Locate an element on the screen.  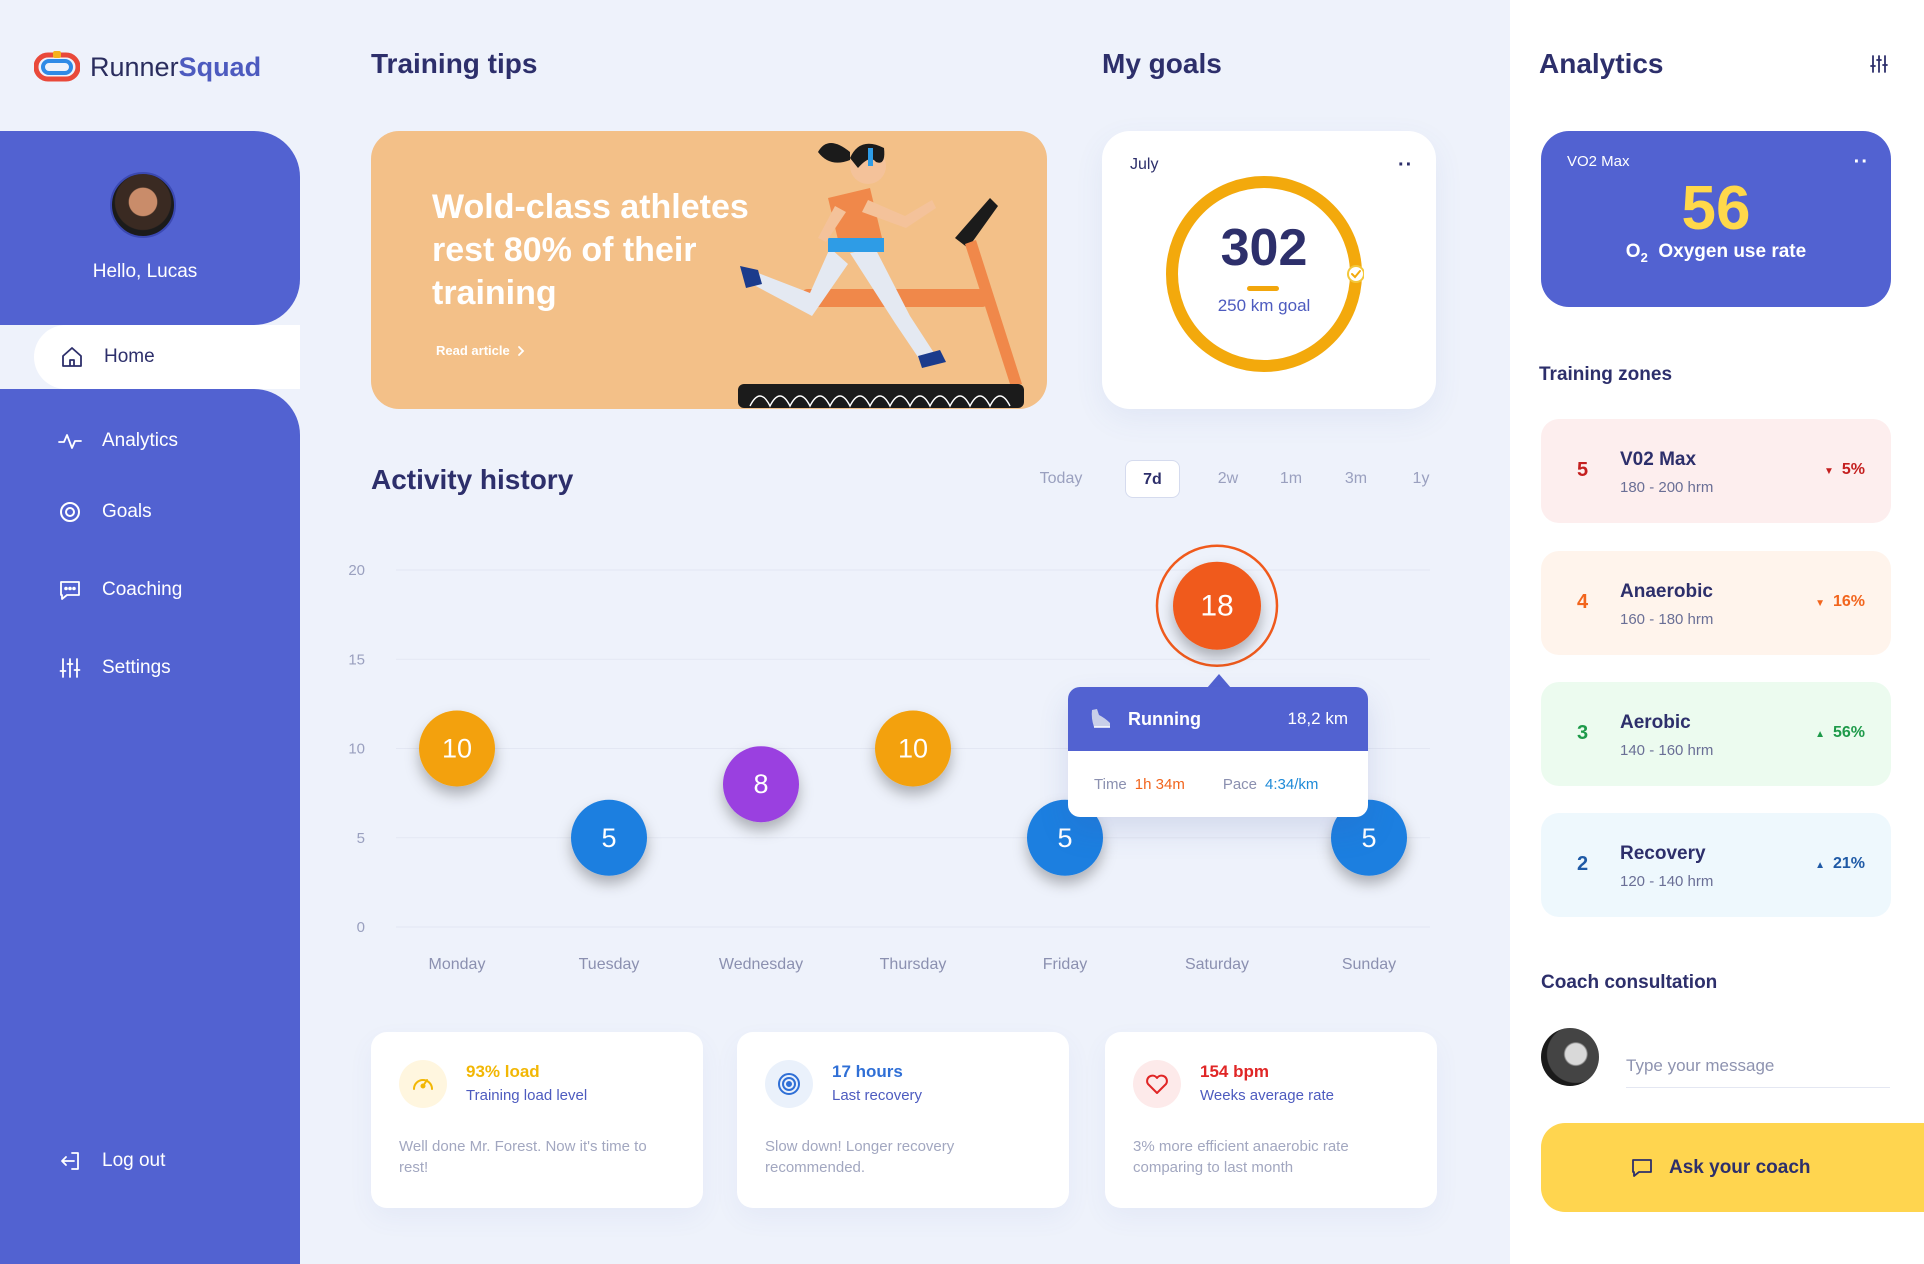
app-logo: RunnerSquad is located at coordinates (147, 67).